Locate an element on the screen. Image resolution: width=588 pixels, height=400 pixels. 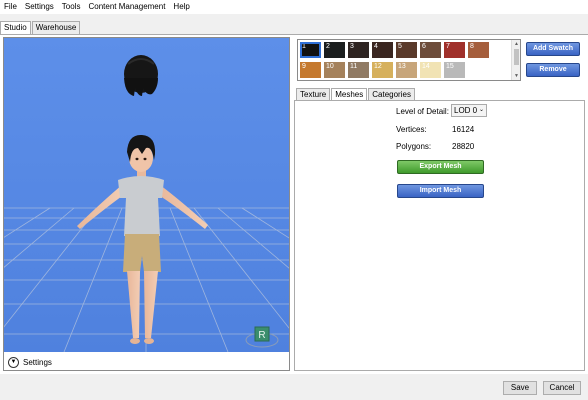
swatch-10: 10 is located at coordinates (334, 70).